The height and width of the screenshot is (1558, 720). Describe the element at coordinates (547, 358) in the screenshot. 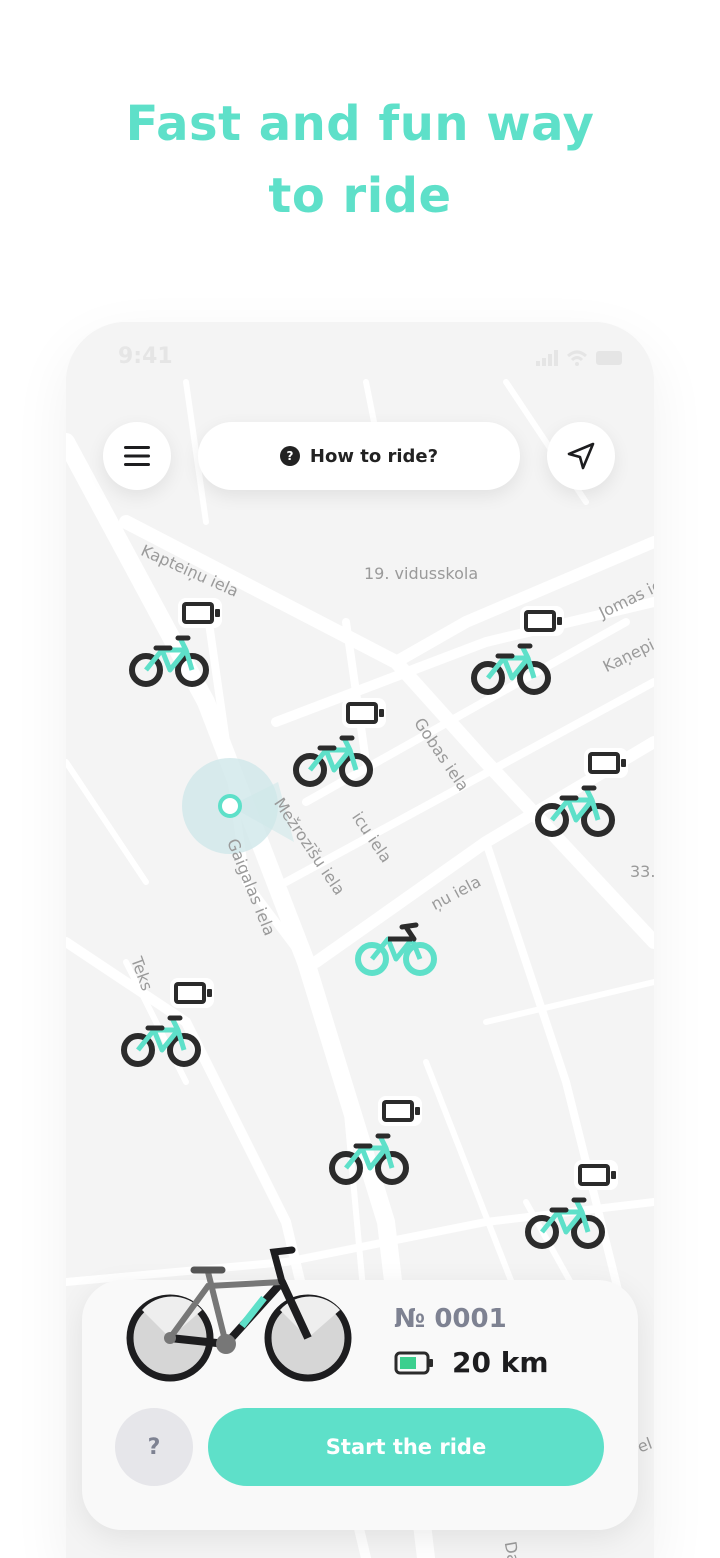

I see `signal-icon` at that location.